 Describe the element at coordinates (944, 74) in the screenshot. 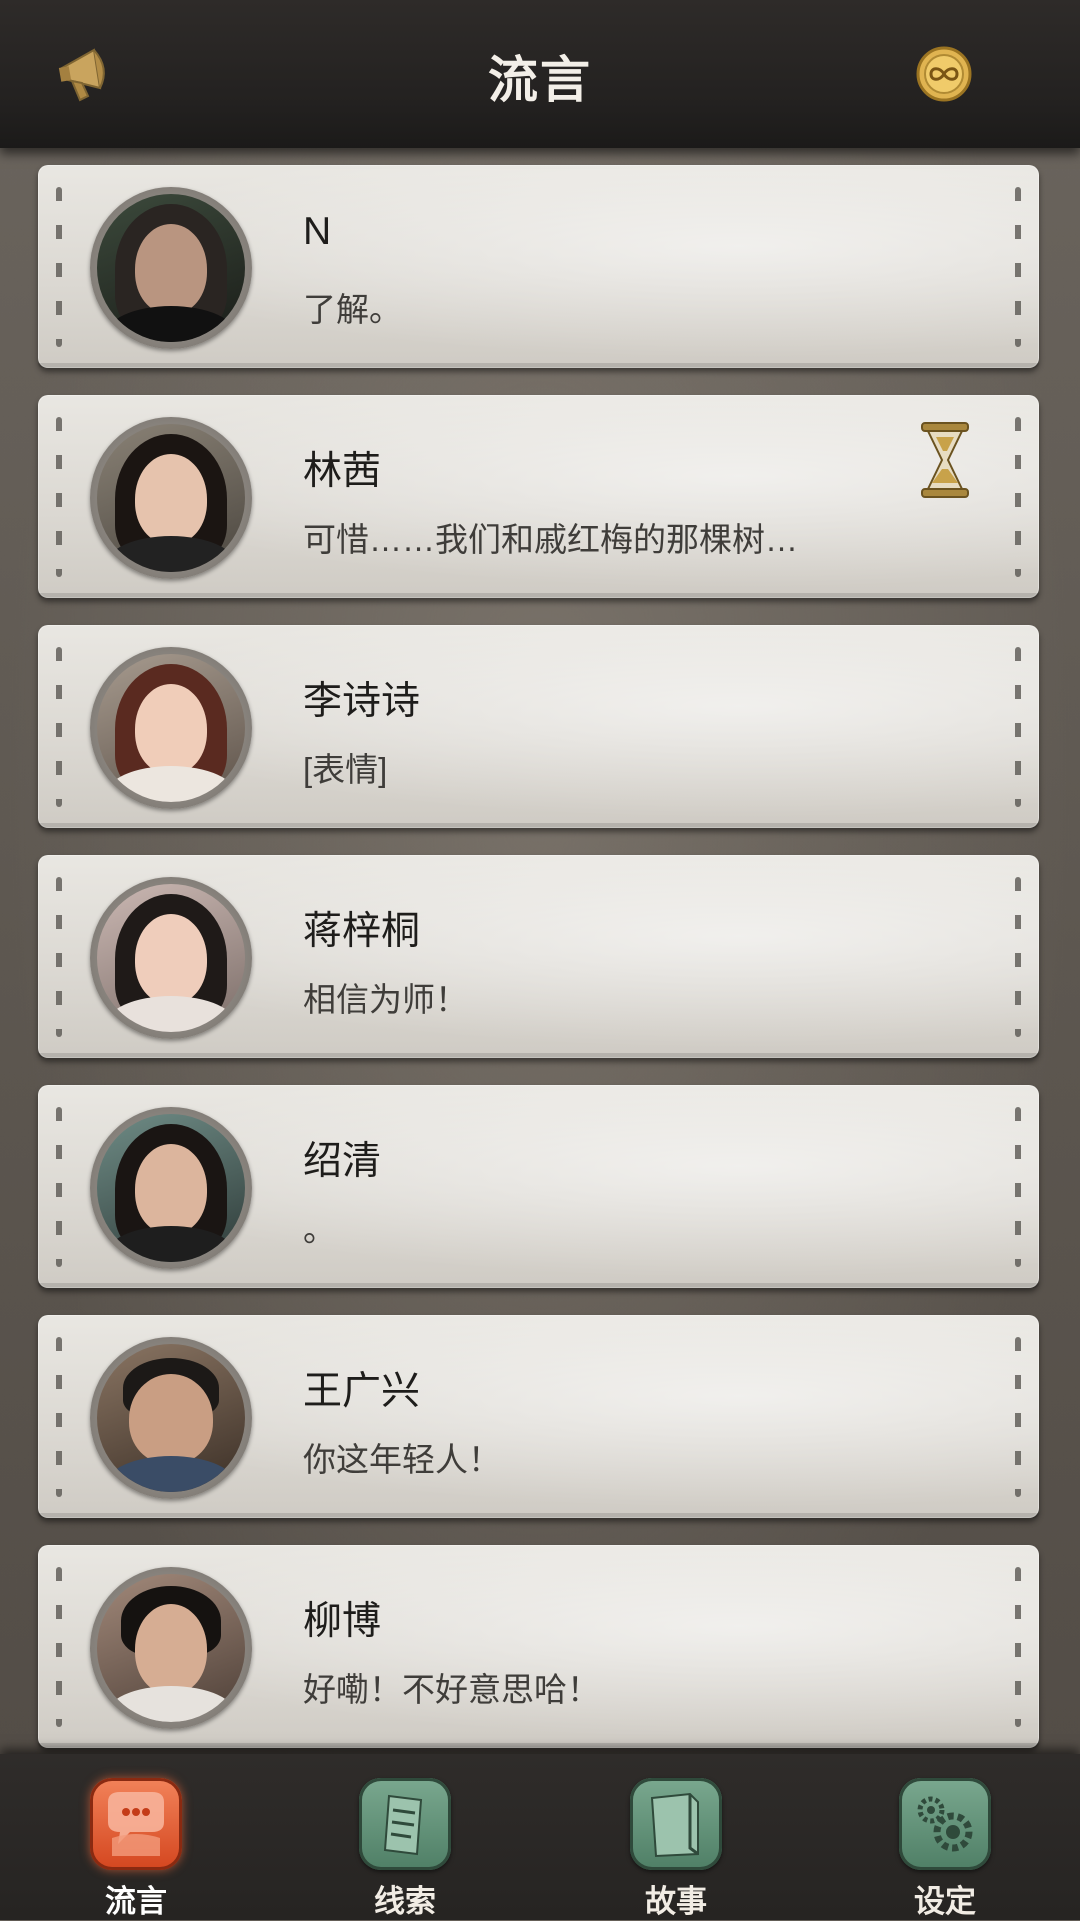

I see `infinity-coin-icon` at that location.